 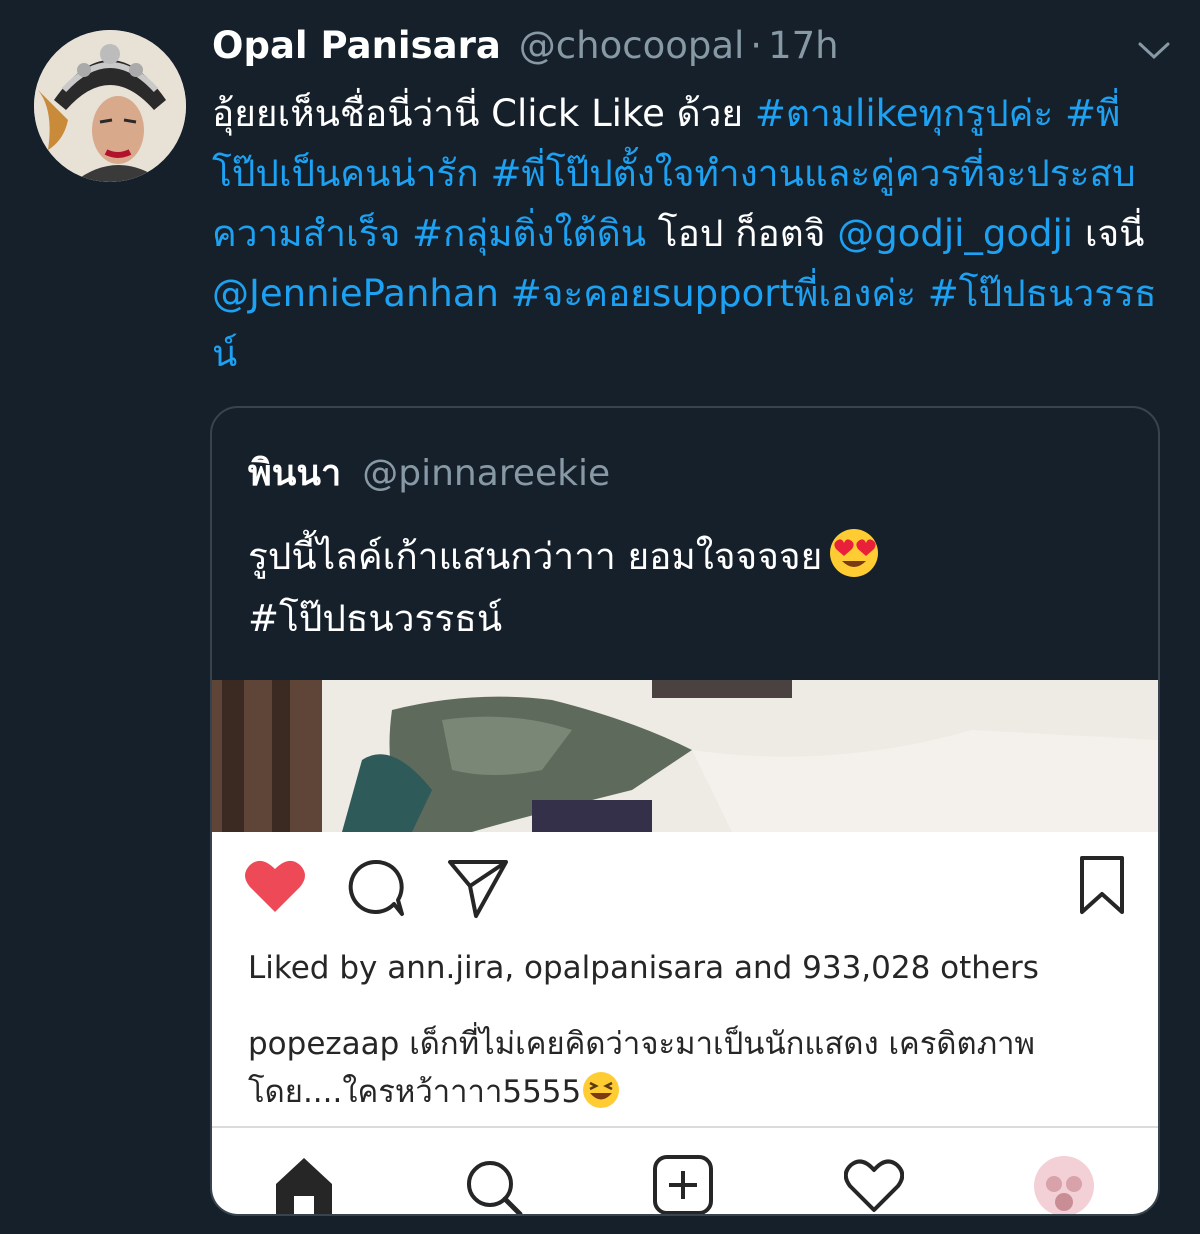 I want to click on quote-header: พินนา @pinnareekie, so click(x=429, y=472).